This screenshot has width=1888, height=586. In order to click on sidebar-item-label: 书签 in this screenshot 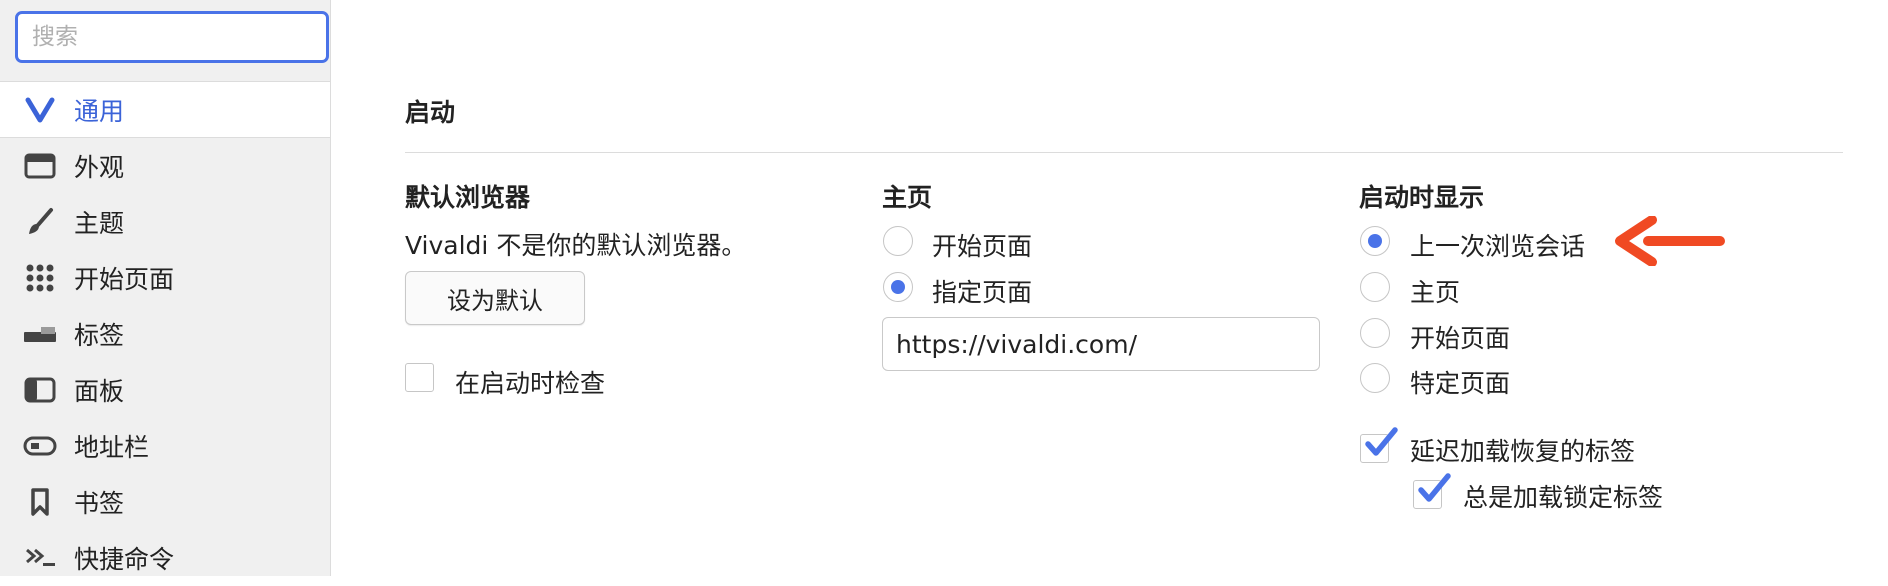, I will do `click(99, 503)`.